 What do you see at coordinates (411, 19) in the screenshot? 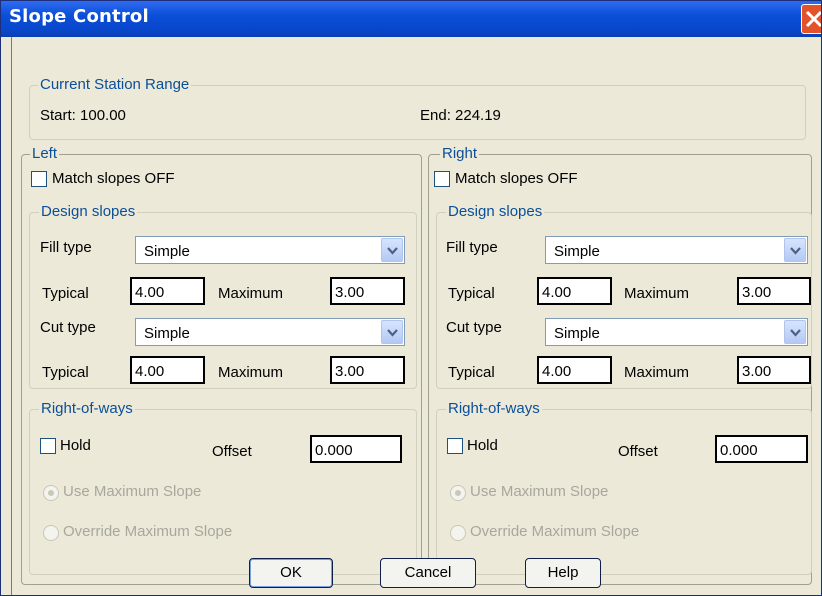
I see `title-bar: Slope Control` at bounding box center [411, 19].